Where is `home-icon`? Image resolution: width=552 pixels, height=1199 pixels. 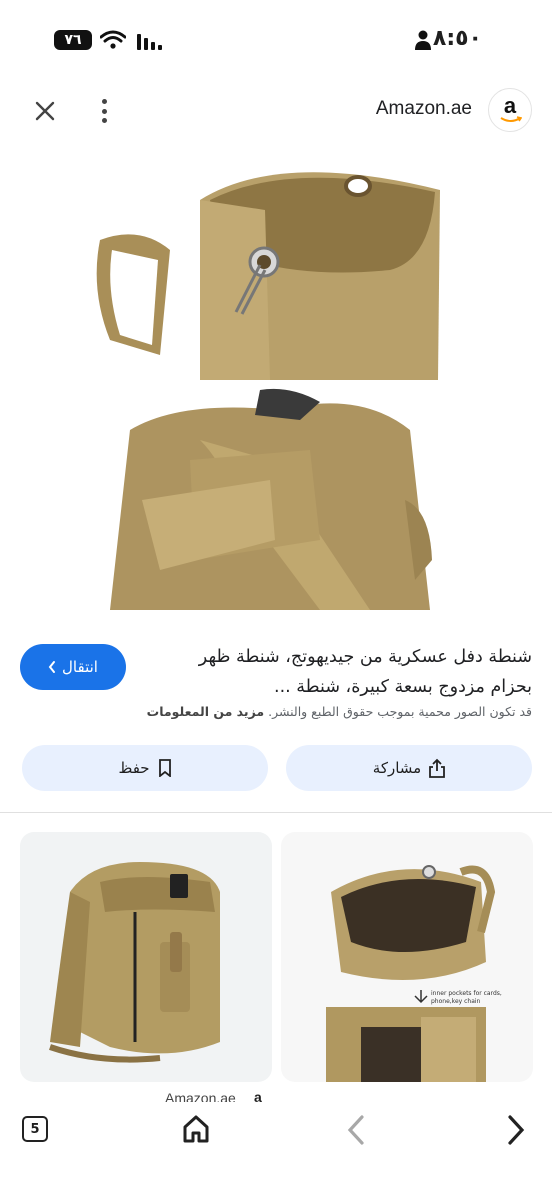
home-icon is located at coordinates (196, 1129).